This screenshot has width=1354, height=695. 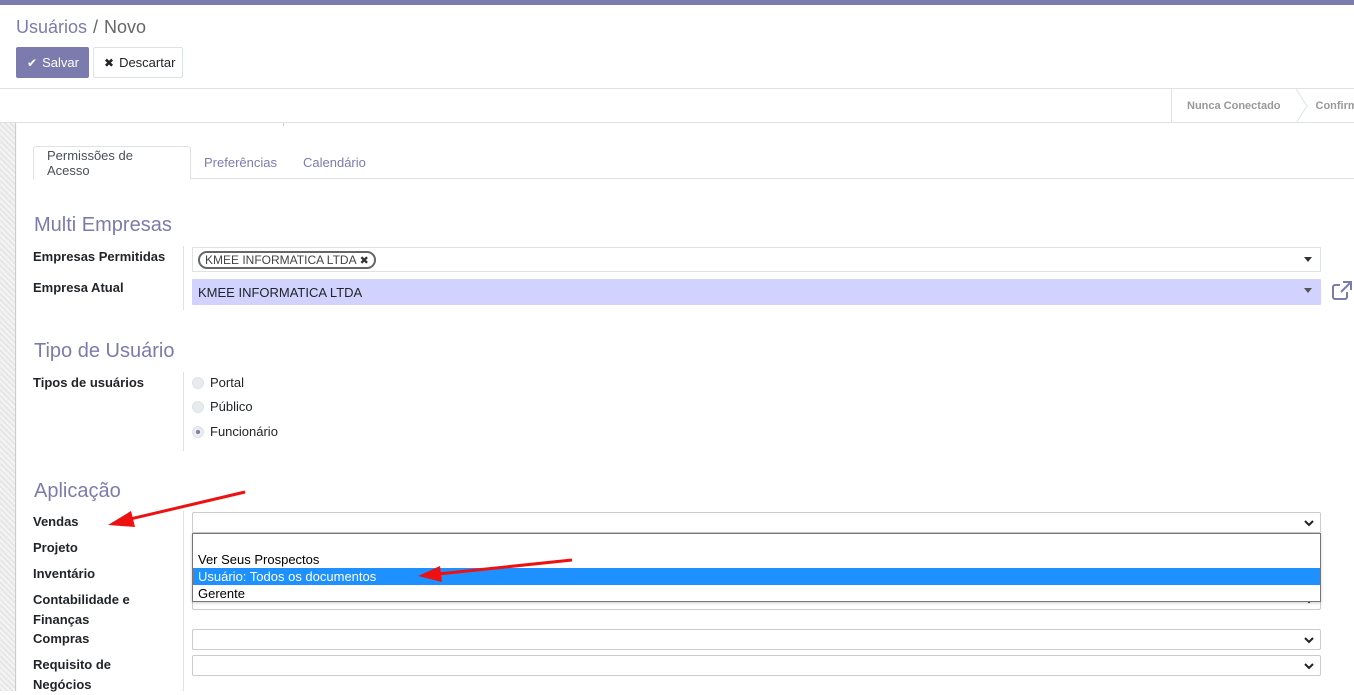 I want to click on radio-portal: Portal, so click(x=218, y=382).